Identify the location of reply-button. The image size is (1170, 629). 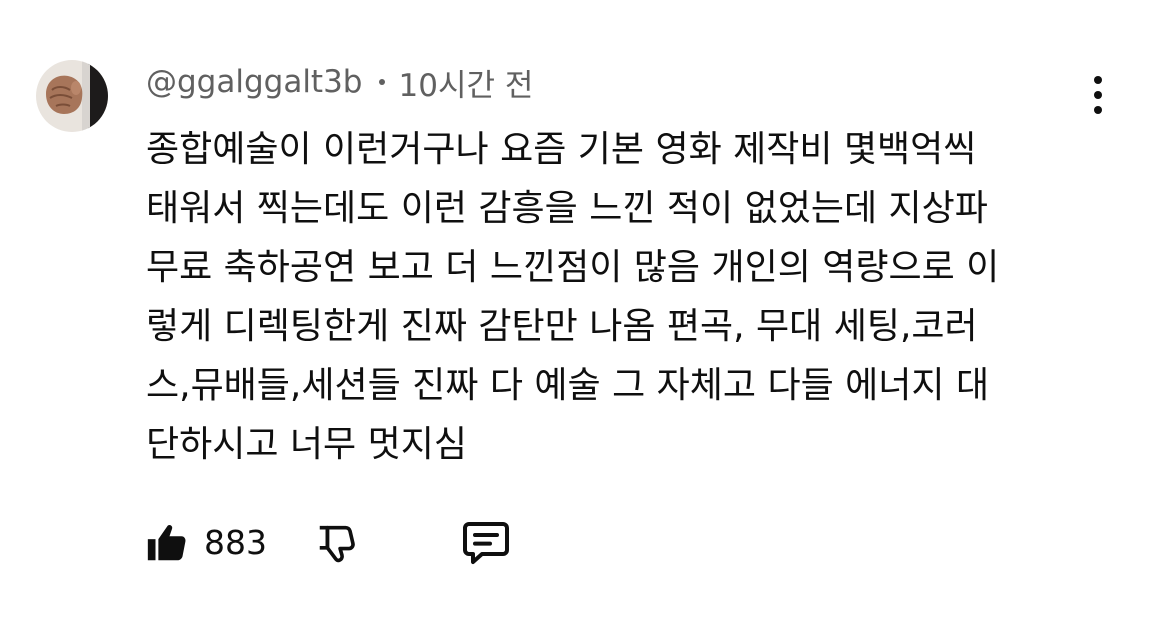
(486, 543).